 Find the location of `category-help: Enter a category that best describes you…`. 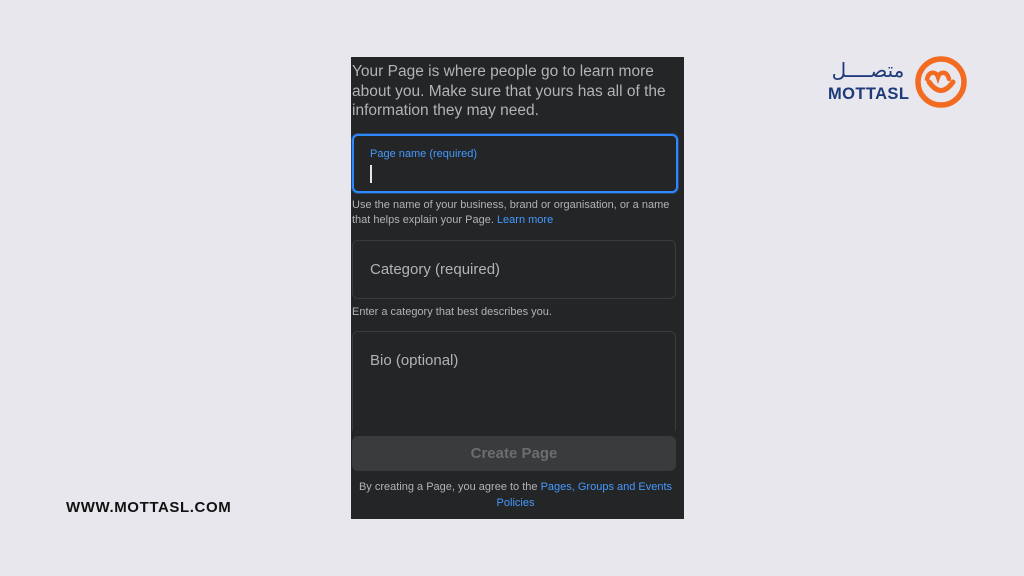

category-help: Enter a category that best describes you… is located at coordinates (452, 312).